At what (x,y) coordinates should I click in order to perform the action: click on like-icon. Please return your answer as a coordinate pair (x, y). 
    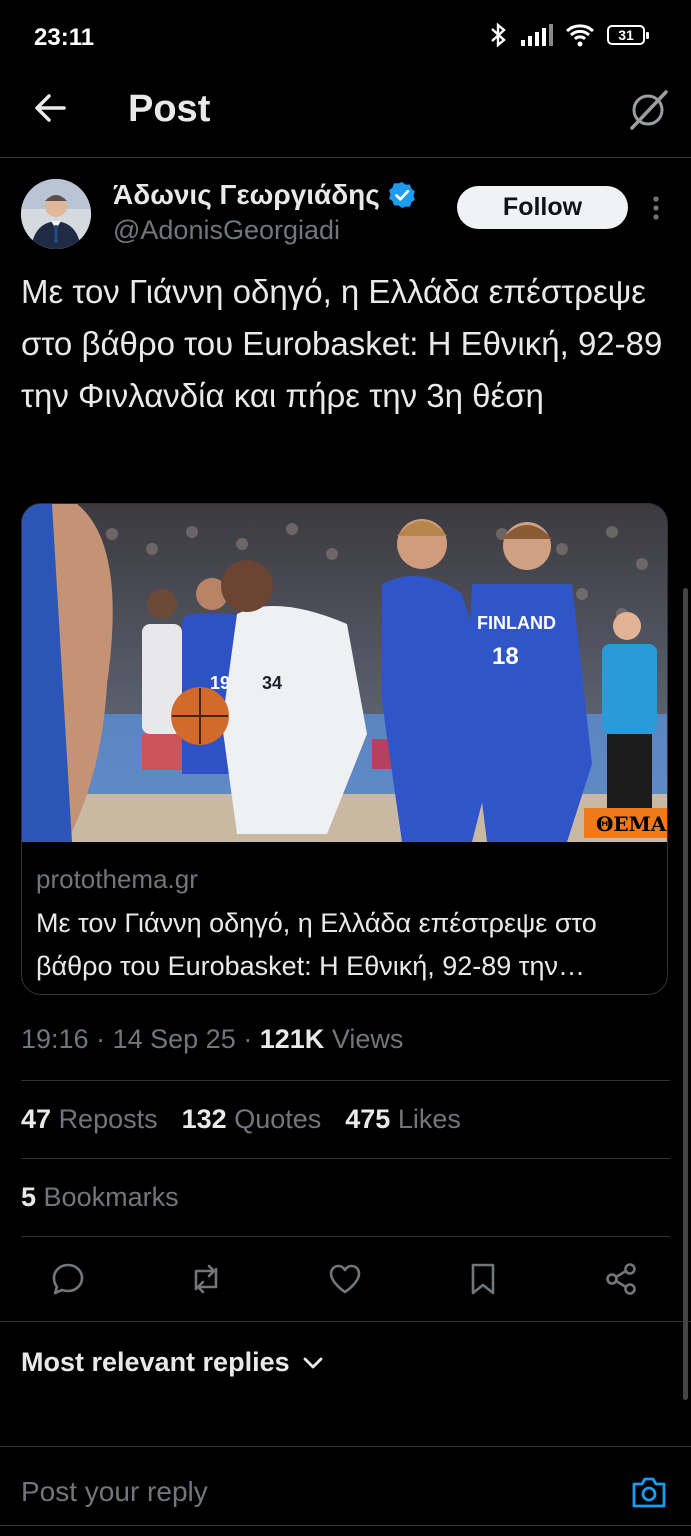
    Looking at the image, I should click on (345, 1279).